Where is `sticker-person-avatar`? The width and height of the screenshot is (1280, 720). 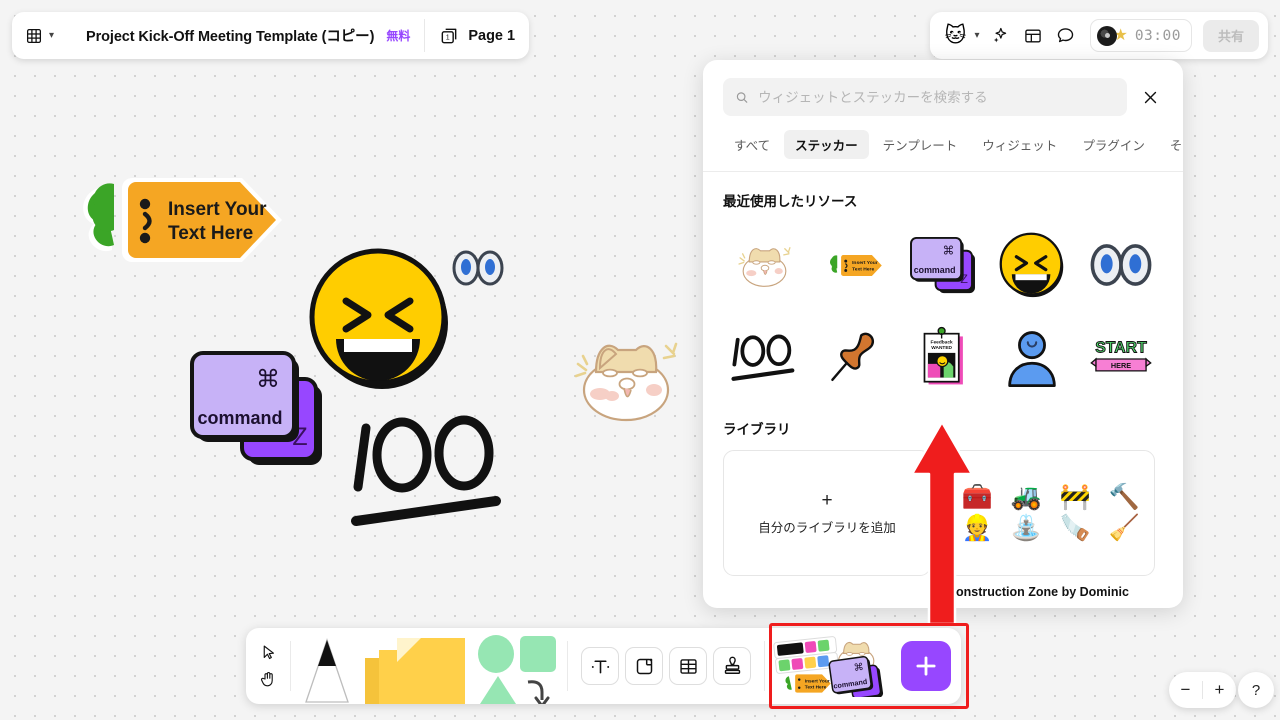
sticker-person-avatar is located at coordinates (1032, 357).